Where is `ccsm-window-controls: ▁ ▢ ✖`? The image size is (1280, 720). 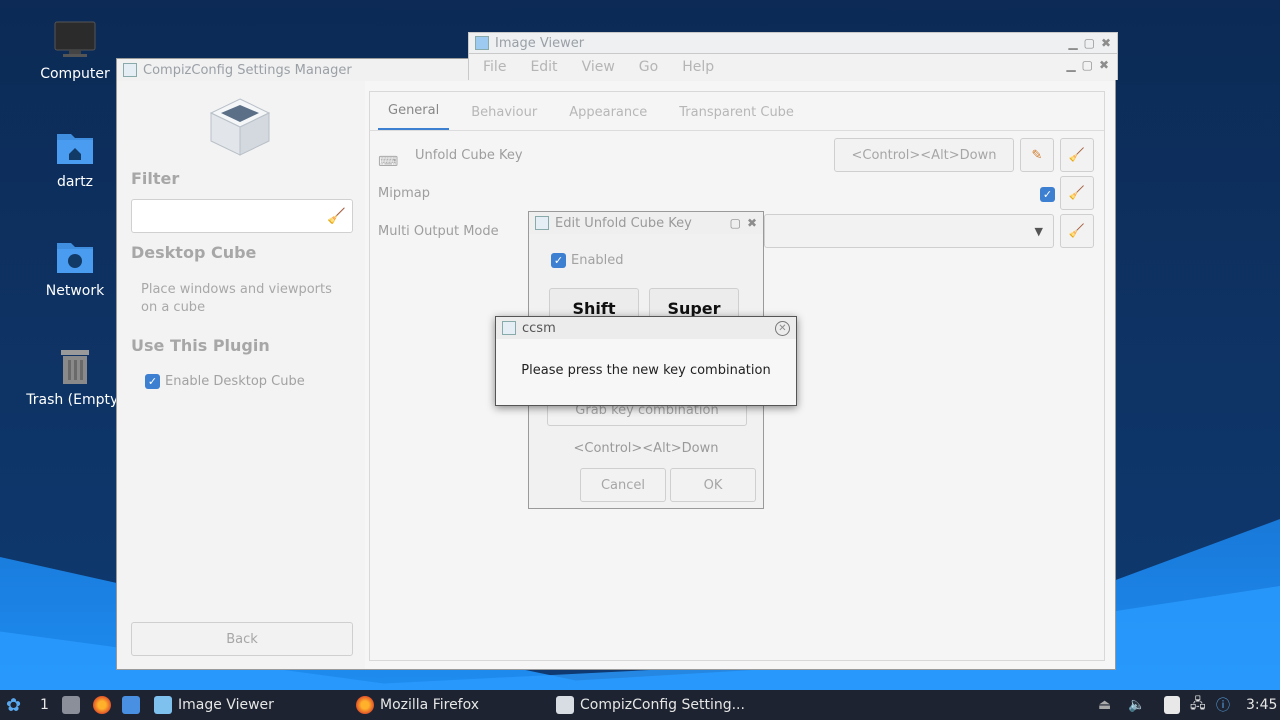
ccsm-window-controls: ▁ ▢ ✖ is located at coordinates (1087, 65).